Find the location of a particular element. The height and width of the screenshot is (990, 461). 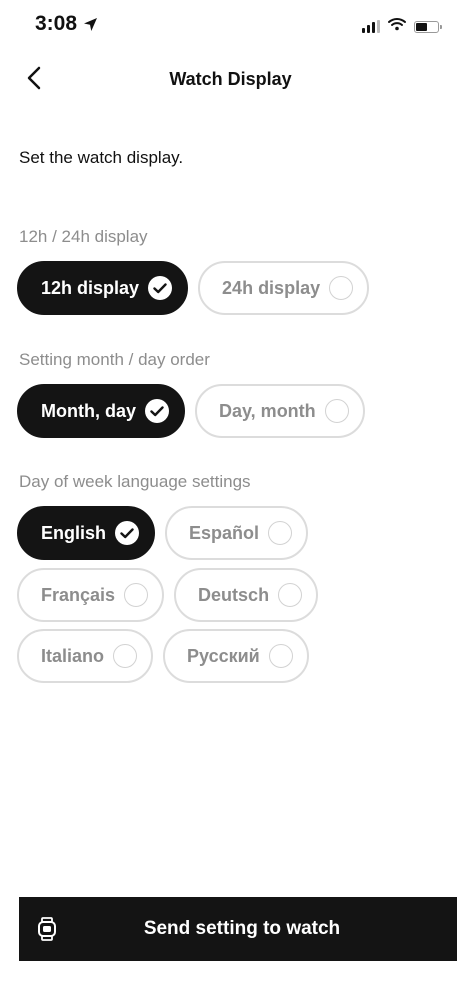

status-time-group: 3:08 is located at coordinates (66, 24).